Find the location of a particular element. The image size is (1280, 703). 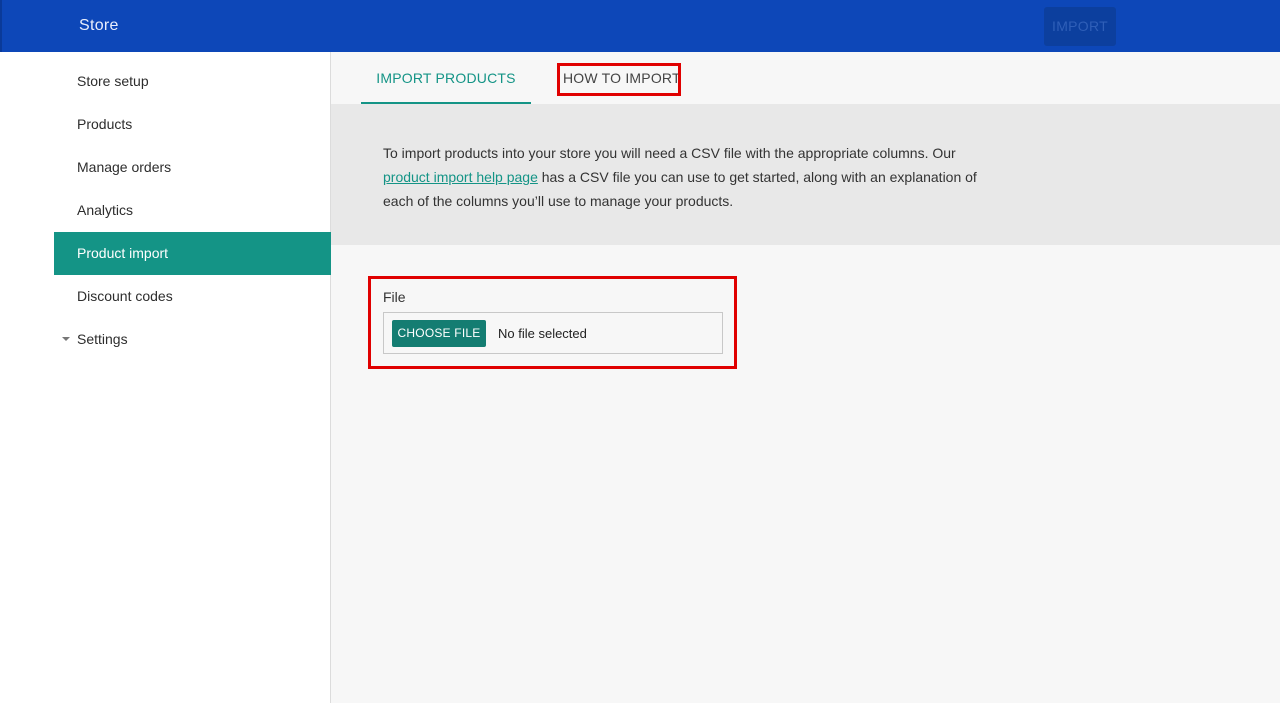

sidebar-item-manage-orders: Manage orders is located at coordinates (192, 167).